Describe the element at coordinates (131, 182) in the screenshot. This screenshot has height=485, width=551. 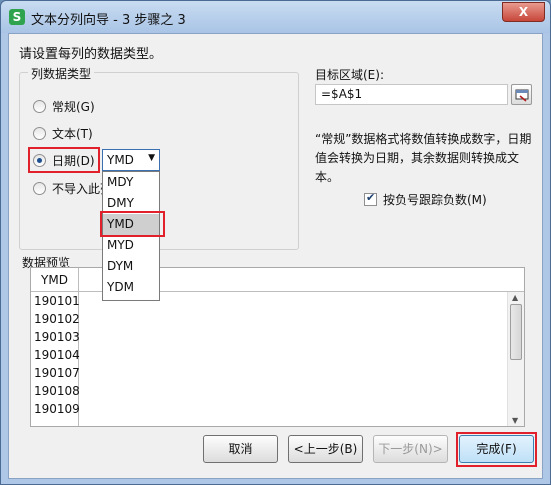
I see `date-format-option-mdy: MDY` at that location.